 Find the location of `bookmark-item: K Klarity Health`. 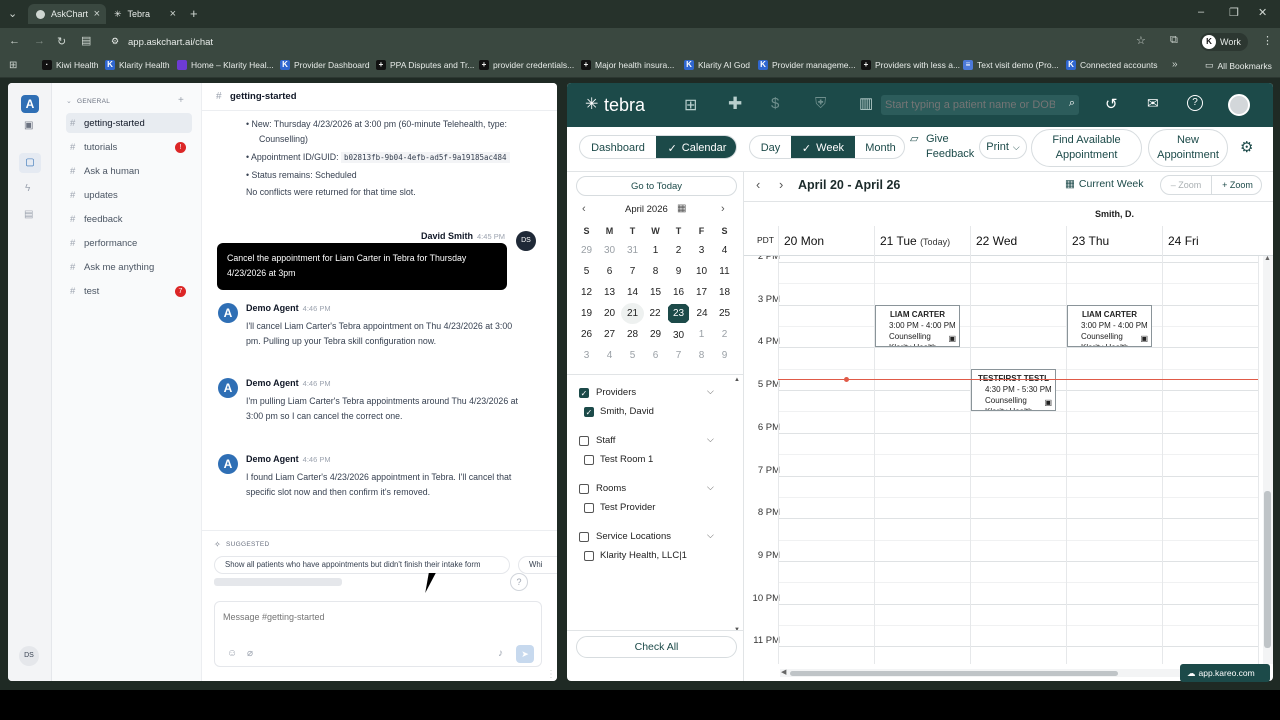

bookmark-item: K Klarity Health is located at coordinates (137, 65).